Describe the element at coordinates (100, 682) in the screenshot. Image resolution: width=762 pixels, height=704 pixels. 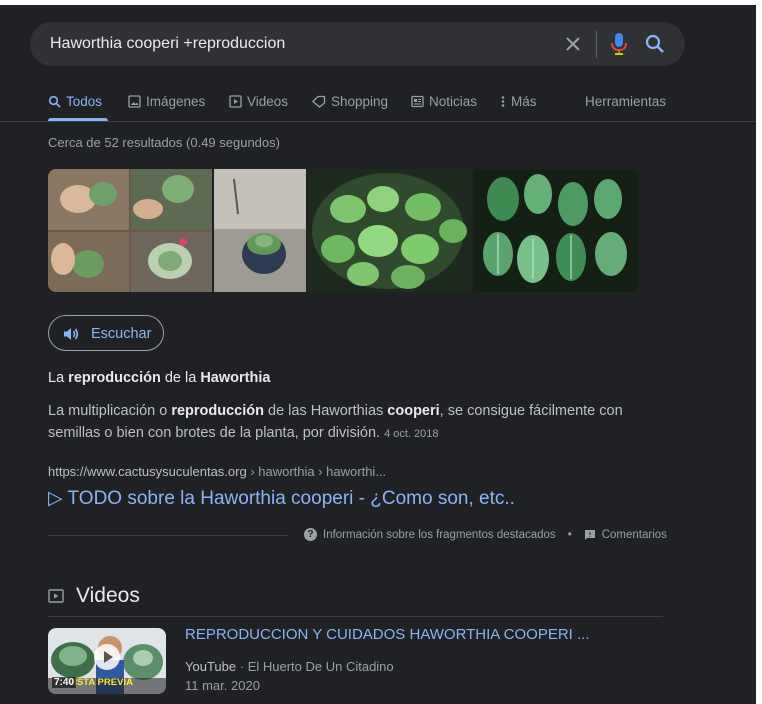
I see `thumbnail-preview-label: VISTA PREVIA` at that location.